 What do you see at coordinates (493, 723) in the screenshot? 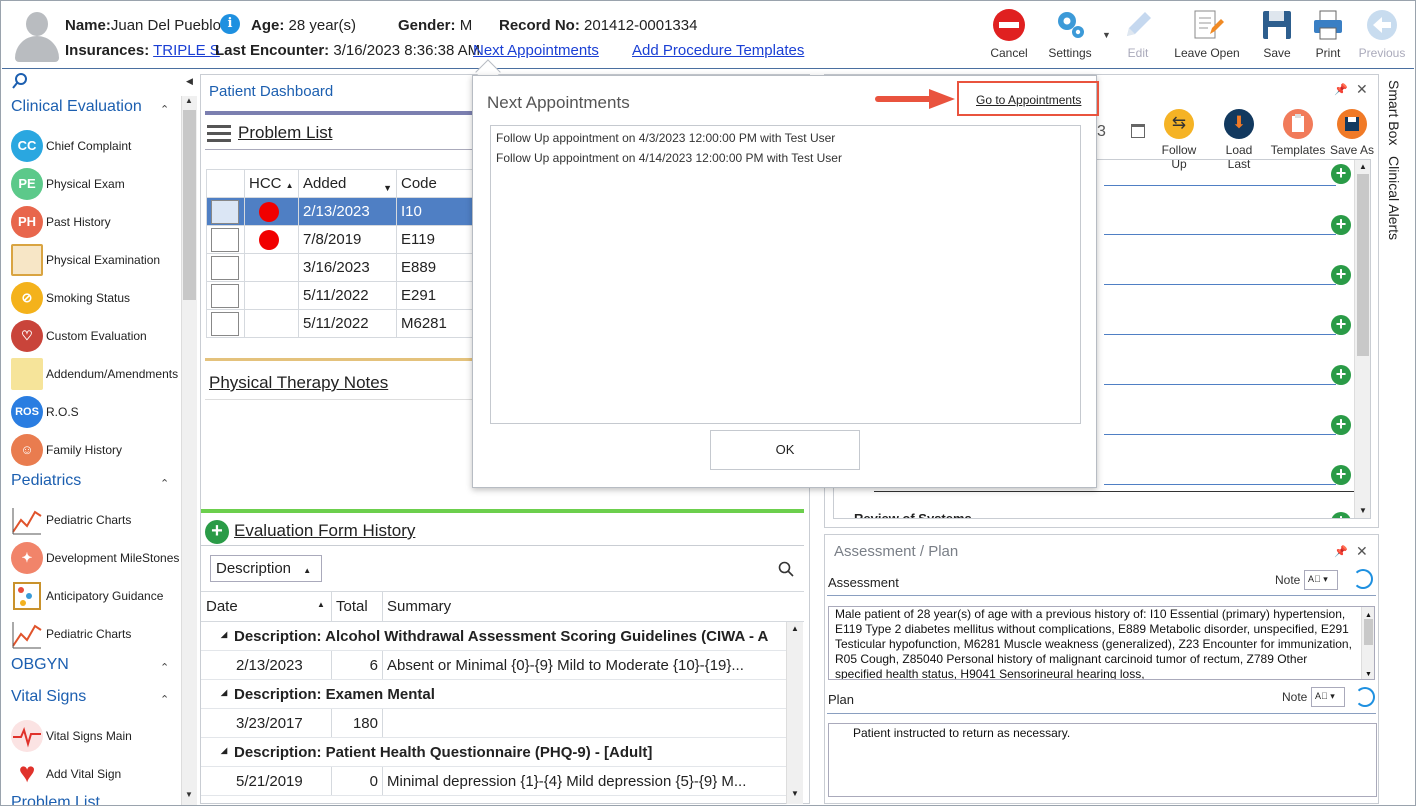
I see `table-row: 3/23/2017 180` at bounding box center [493, 723].